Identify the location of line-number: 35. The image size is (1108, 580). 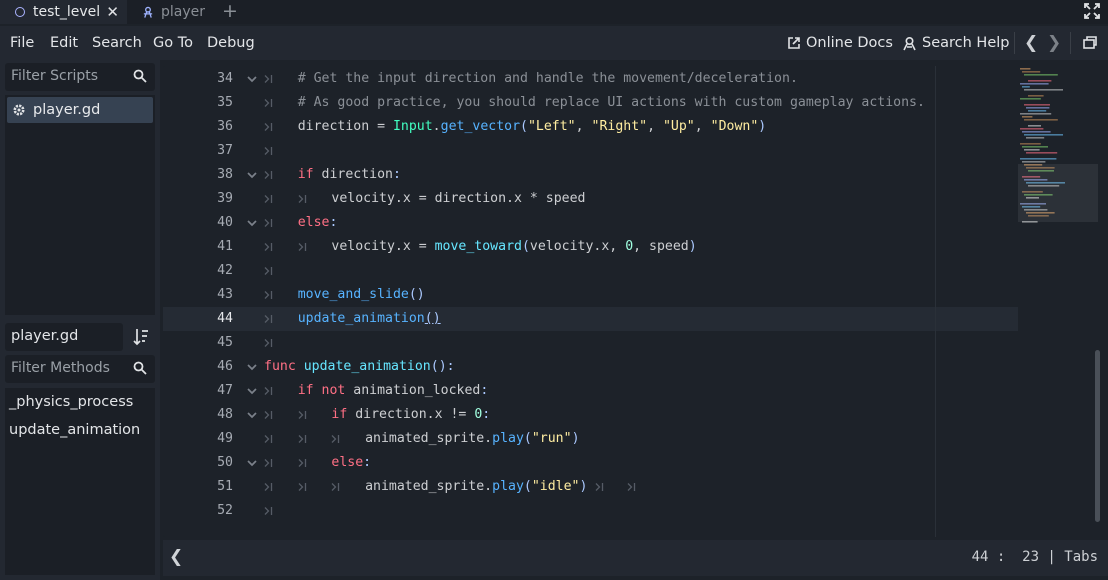
(225, 102).